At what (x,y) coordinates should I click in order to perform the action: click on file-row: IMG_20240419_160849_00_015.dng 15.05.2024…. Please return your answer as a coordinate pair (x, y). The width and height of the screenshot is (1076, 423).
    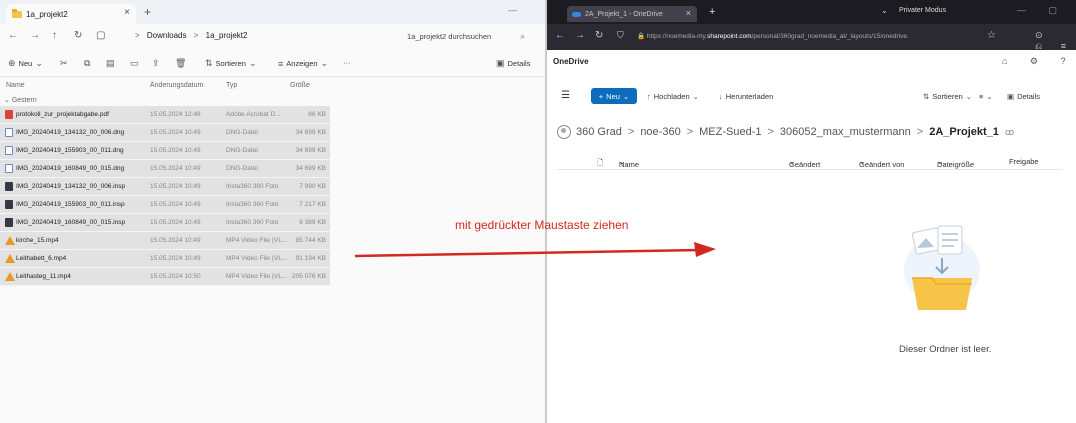
    Looking at the image, I should click on (165, 169).